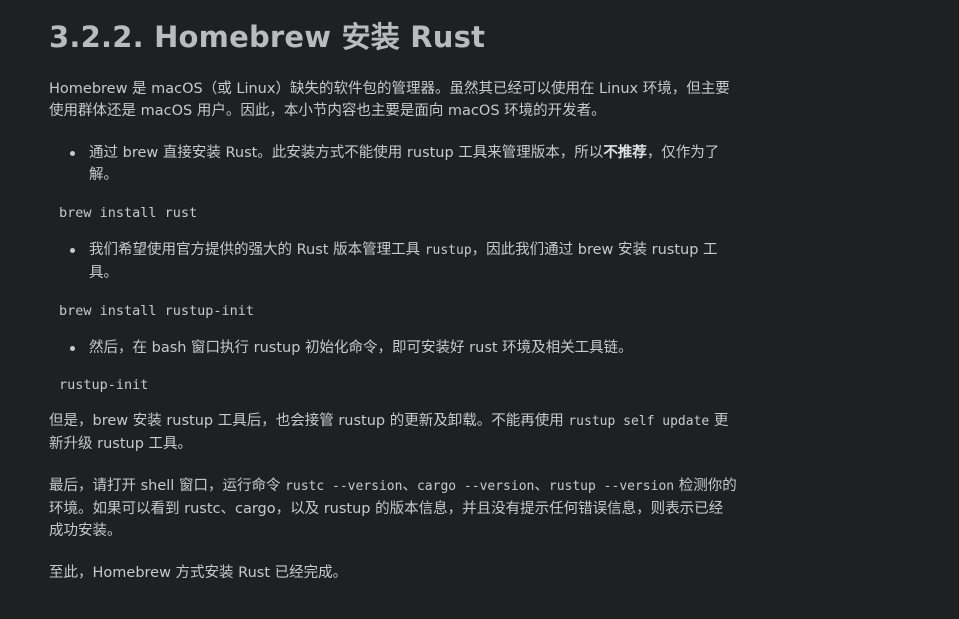  Describe the element at coordinates (611, 486) in the screenshot. I see `inline-code-rustup-version: rustup --version` at that location.